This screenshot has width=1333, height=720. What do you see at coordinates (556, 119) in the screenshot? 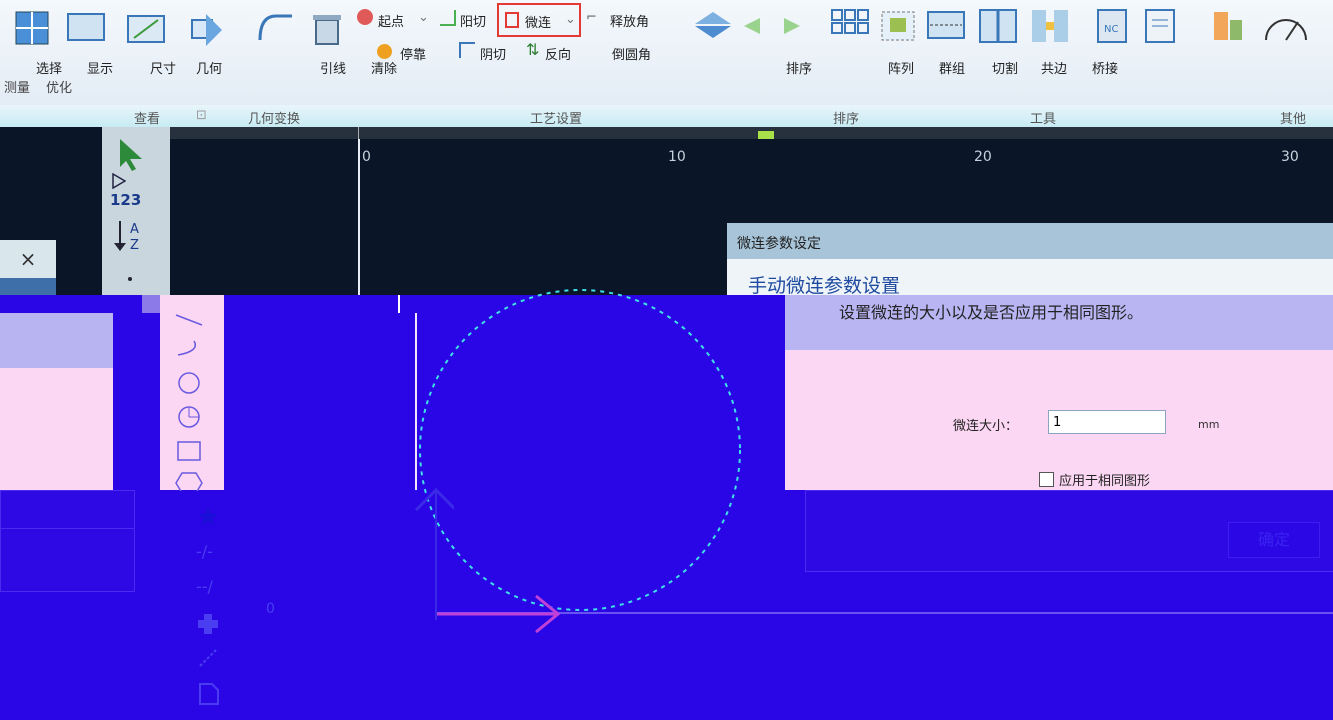
I see `group-process-settings: 工艺设置` at bounding box center [556, 119].